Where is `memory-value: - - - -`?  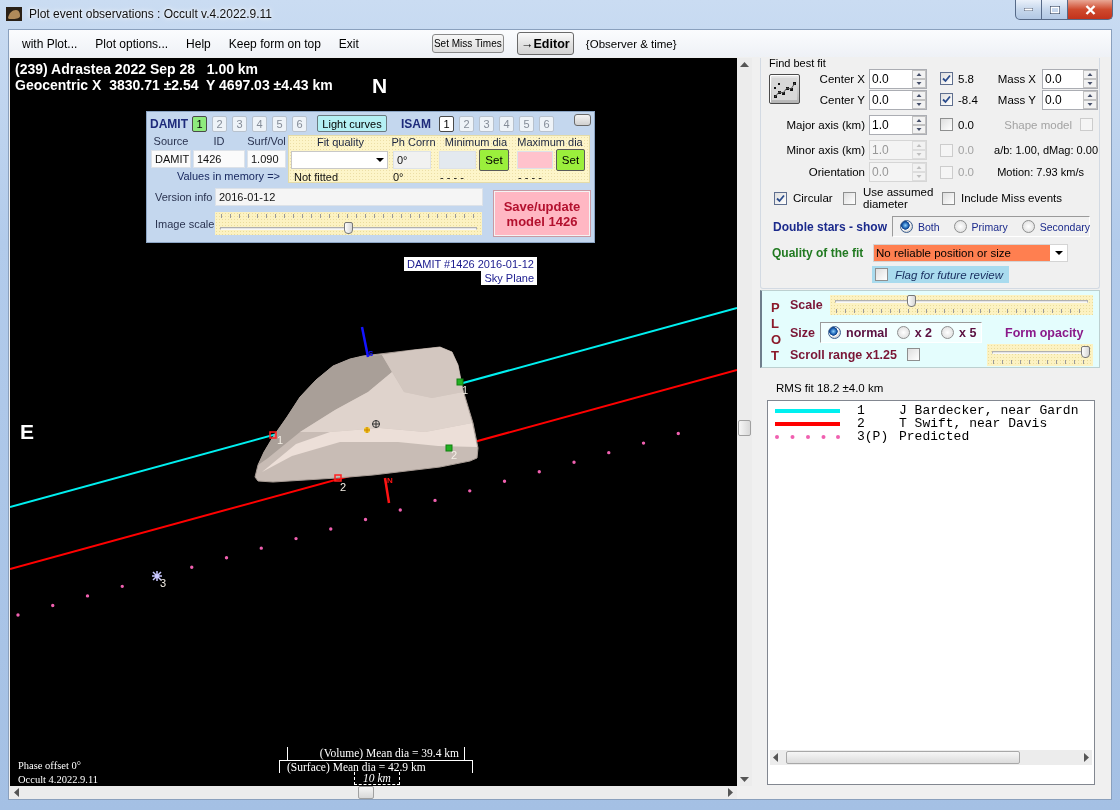
memory-value: - - - - is located at coordinates (530, 177).